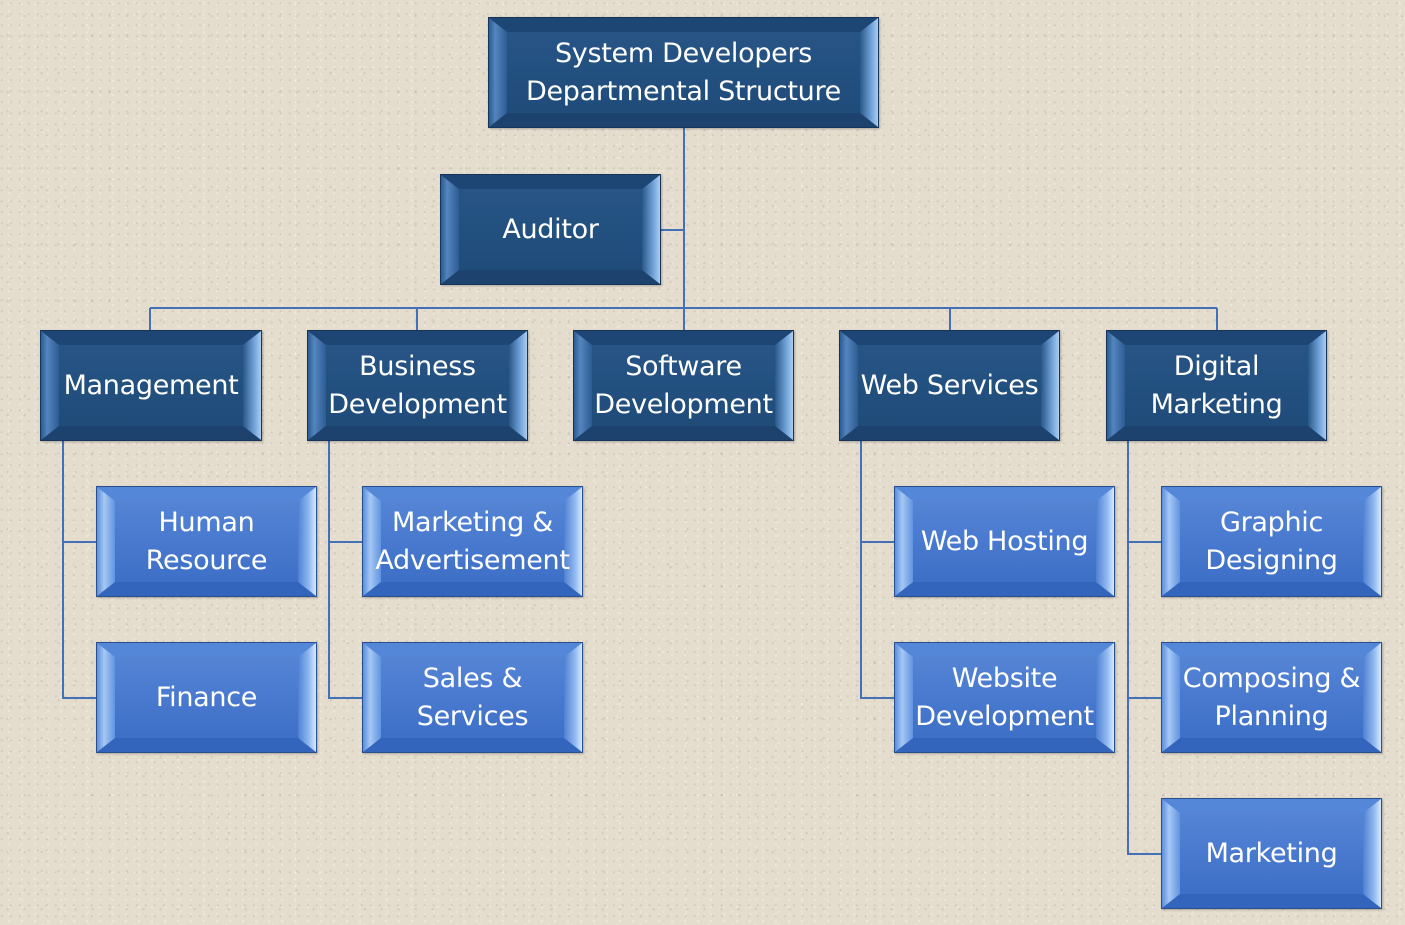 Image resolution: width=1405 pixels, height=925 pixels. I want to click on root-node-system-developers: System Developers Departmental Structure, so click(683, 72).